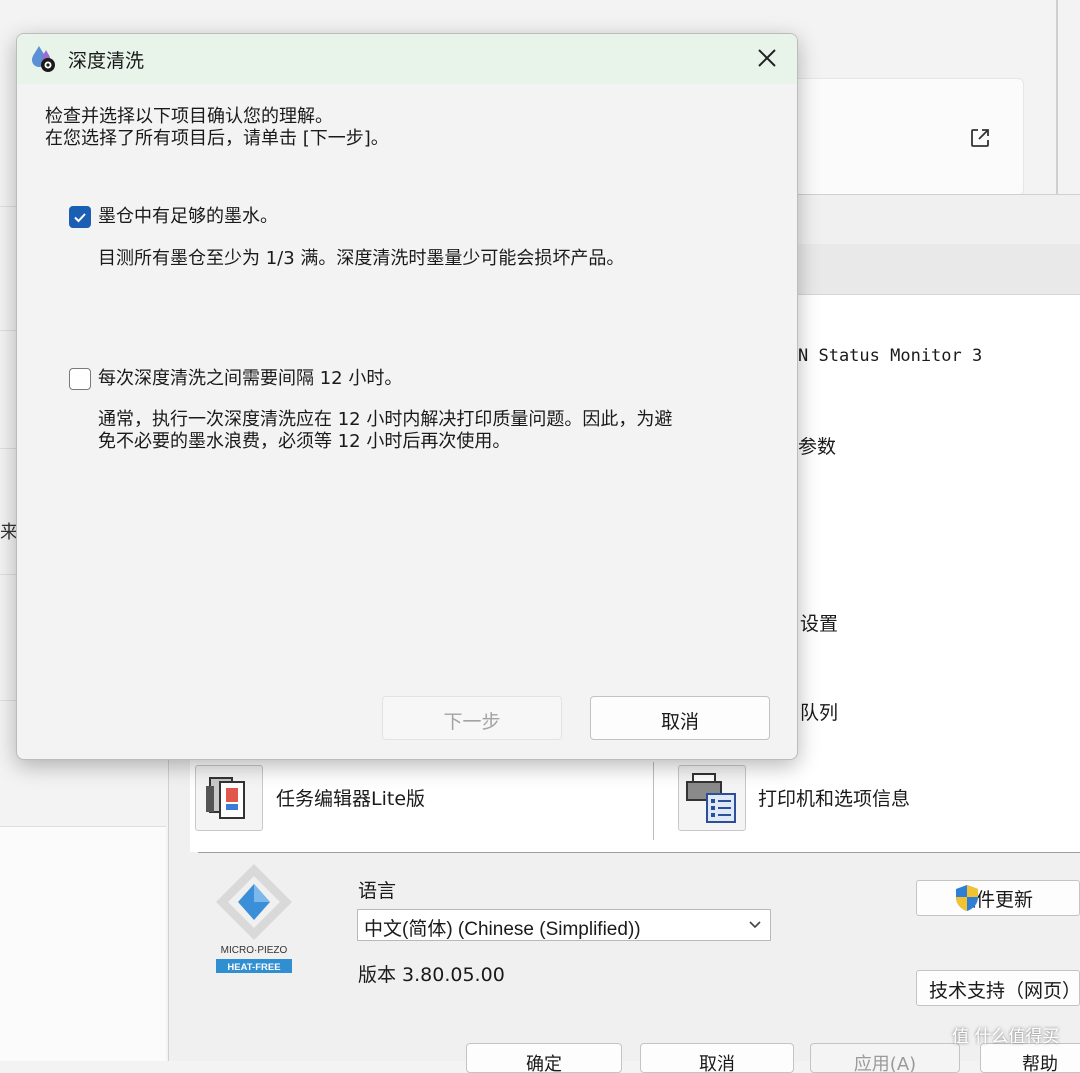 This screenshot has width=1080, height=1073. I want to click on logo-top-text: MICRO·PIEZO, so click(254, 950).